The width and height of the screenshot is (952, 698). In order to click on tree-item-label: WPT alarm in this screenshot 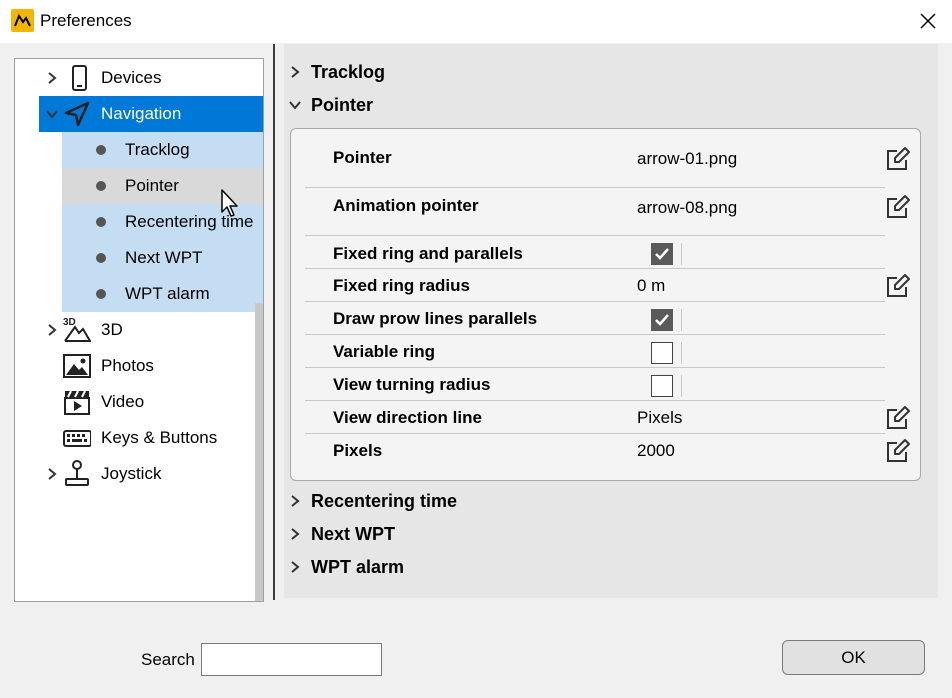, I will do `click(167, 293)`.